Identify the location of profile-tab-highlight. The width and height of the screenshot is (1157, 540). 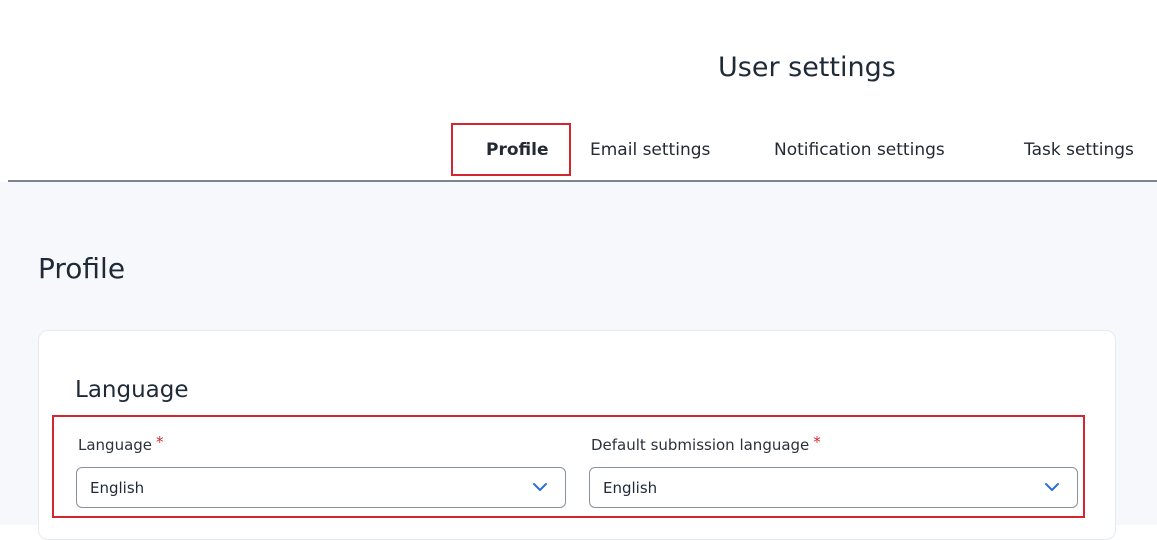
(511, 149).